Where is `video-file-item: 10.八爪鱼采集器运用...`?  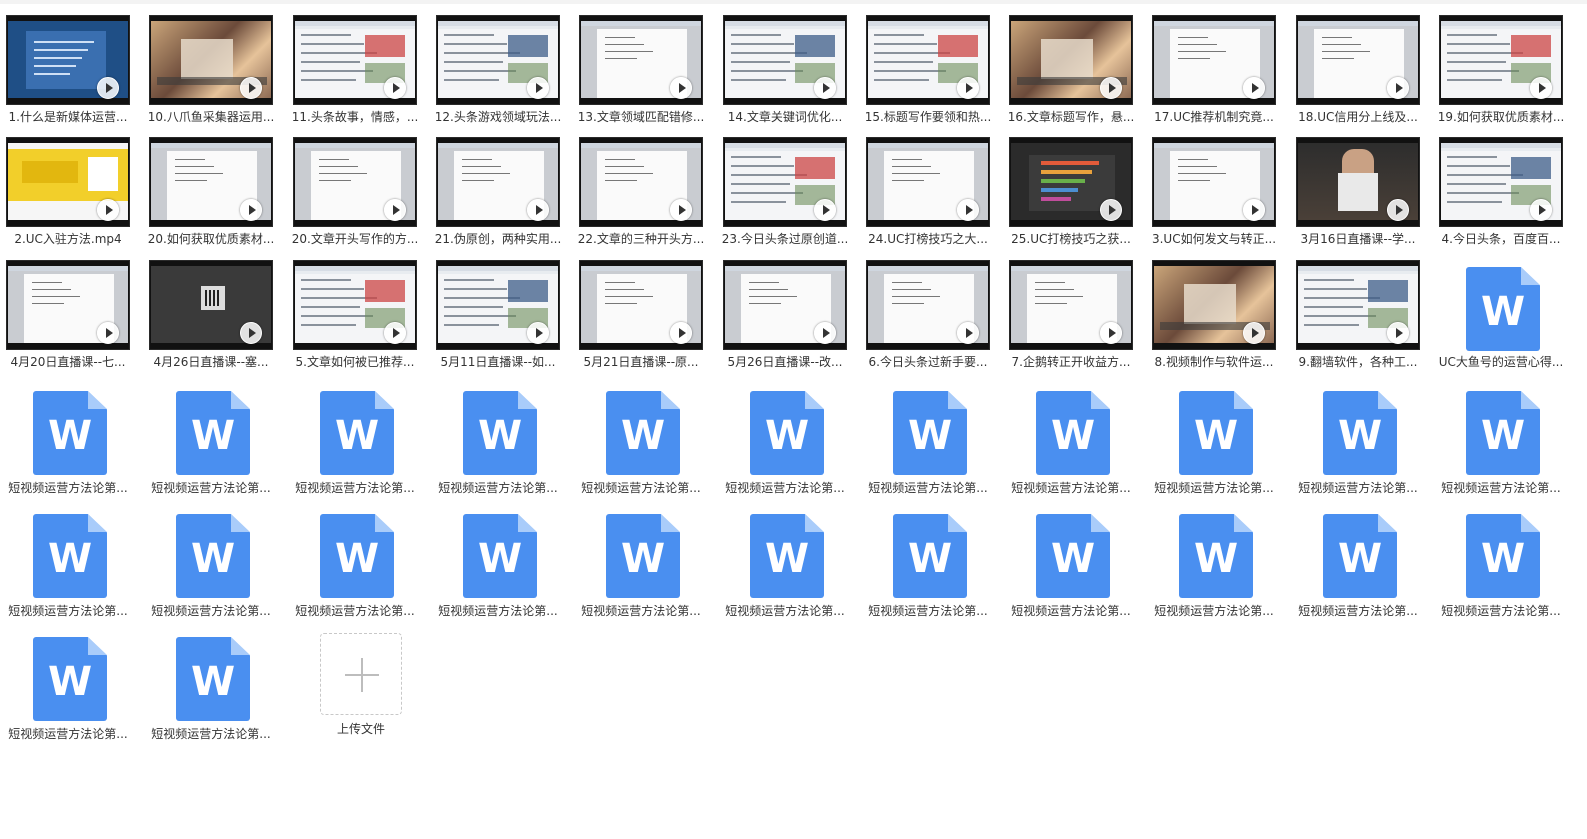
video-file-item: 10.八爪鱼采集器运用... is located at coordinates (208, 62).